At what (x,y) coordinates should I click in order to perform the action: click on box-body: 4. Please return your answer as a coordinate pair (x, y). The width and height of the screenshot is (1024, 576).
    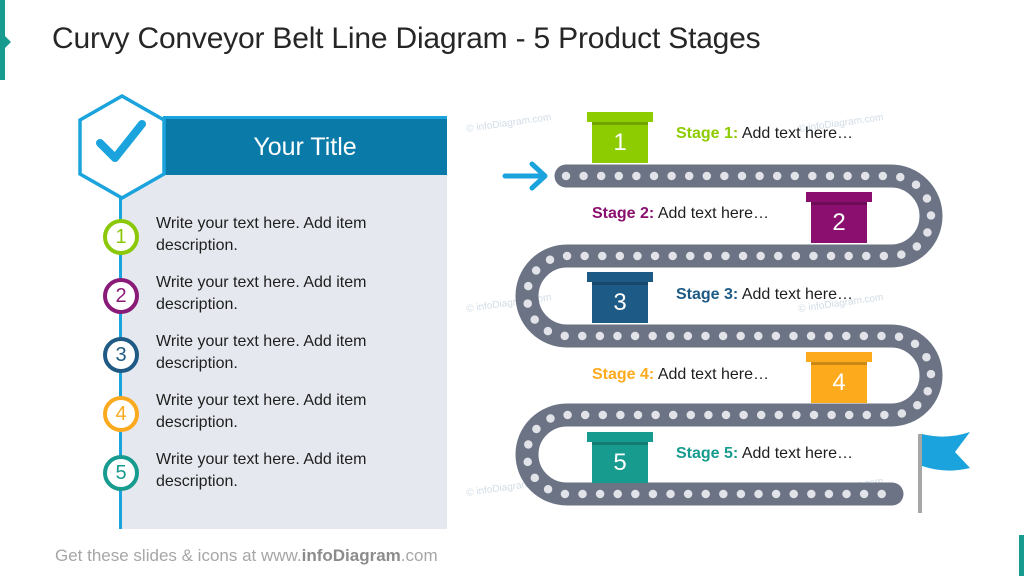
    Looking at the image, I should click on (839, 382).